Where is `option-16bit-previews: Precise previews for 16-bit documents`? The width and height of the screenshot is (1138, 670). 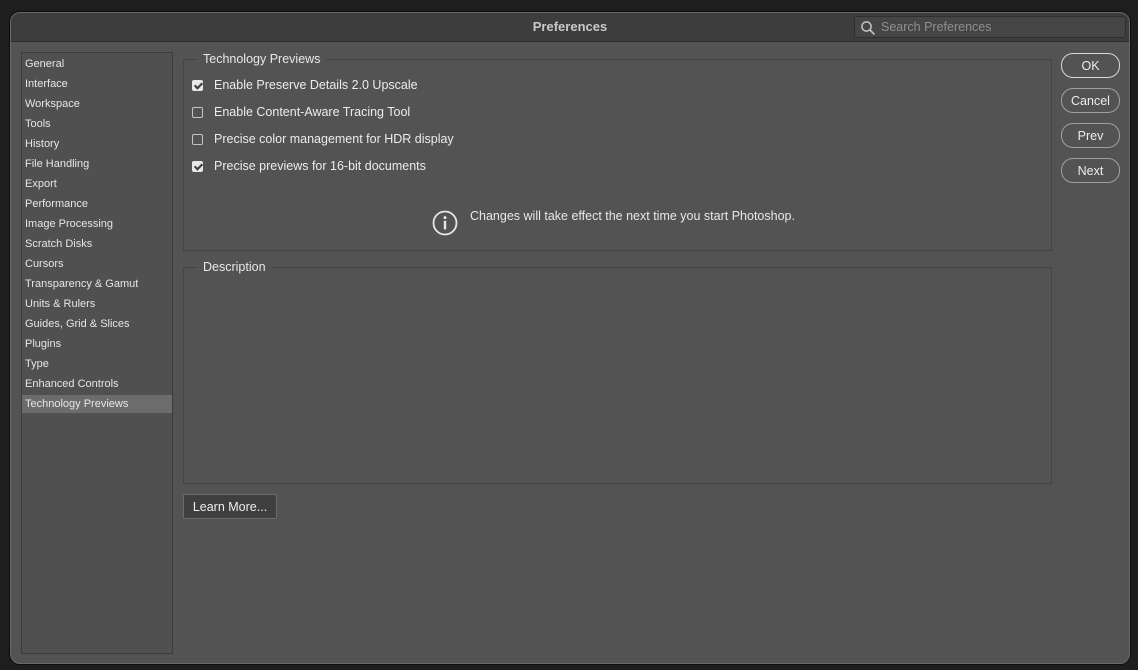 option-16bit-previews: Precise previews for 16-bit documents is located at coordinates (309, 166).